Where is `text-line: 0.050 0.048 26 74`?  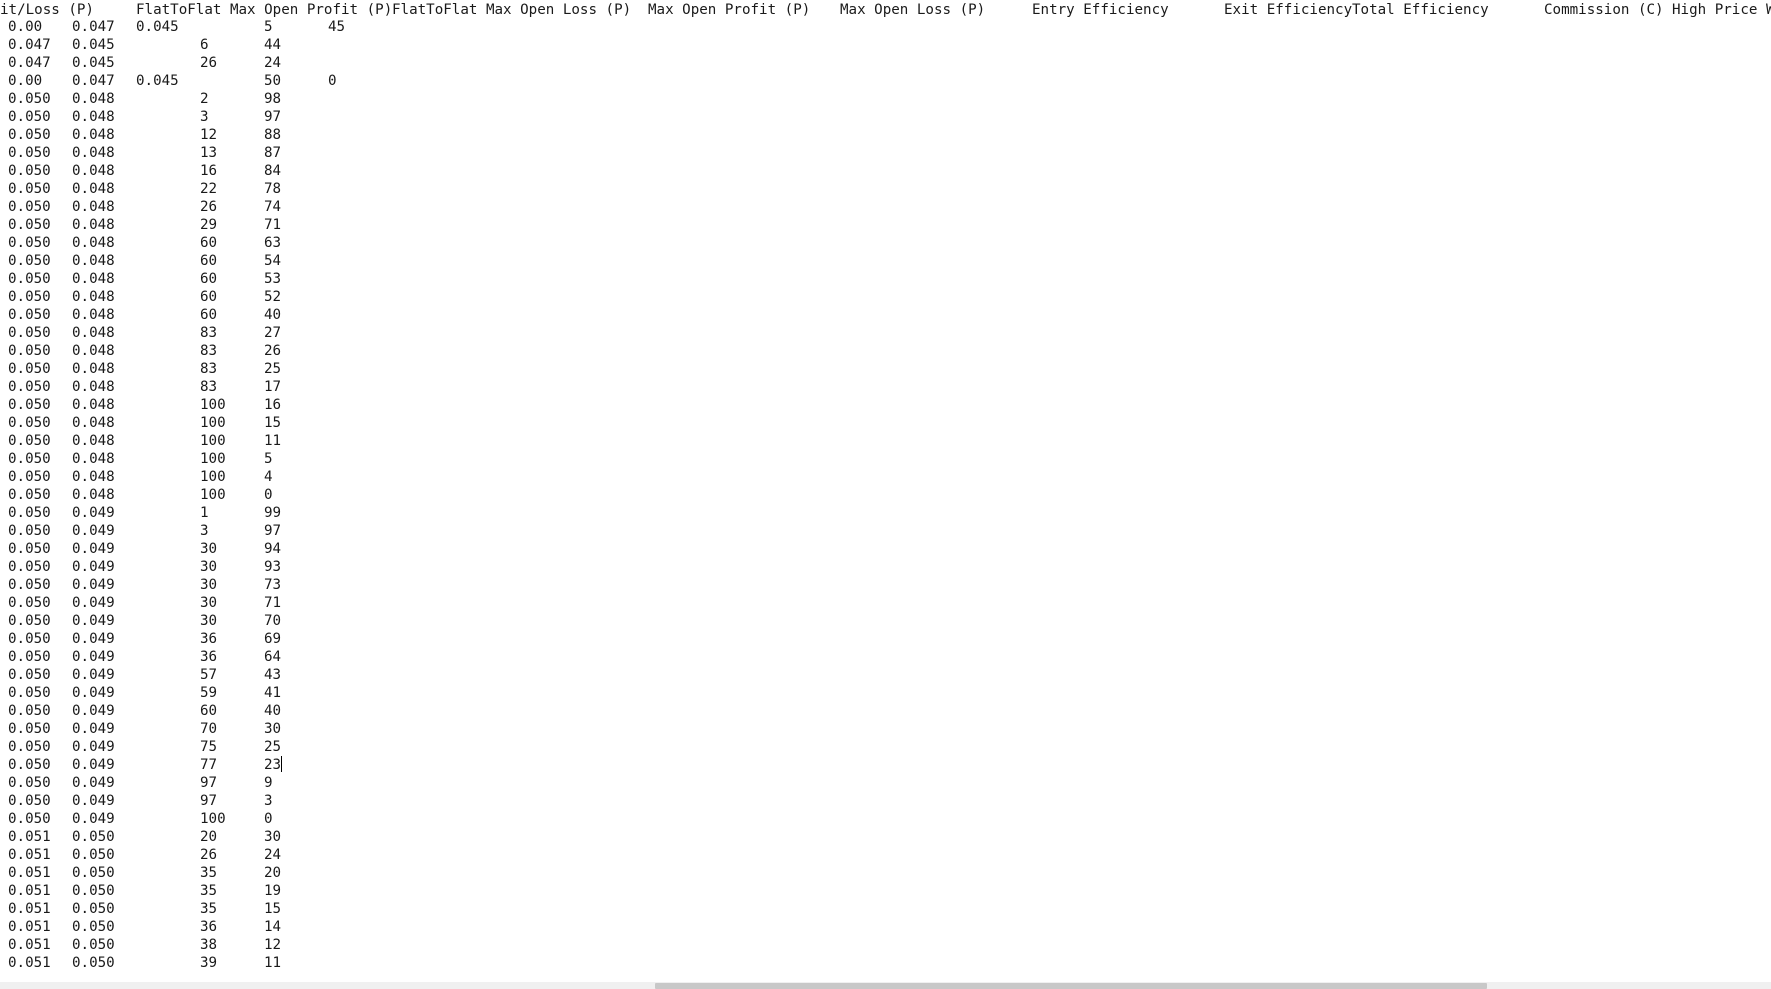 text-line: 0.050 0.048 26 74 is located at coordinates (885, 207).